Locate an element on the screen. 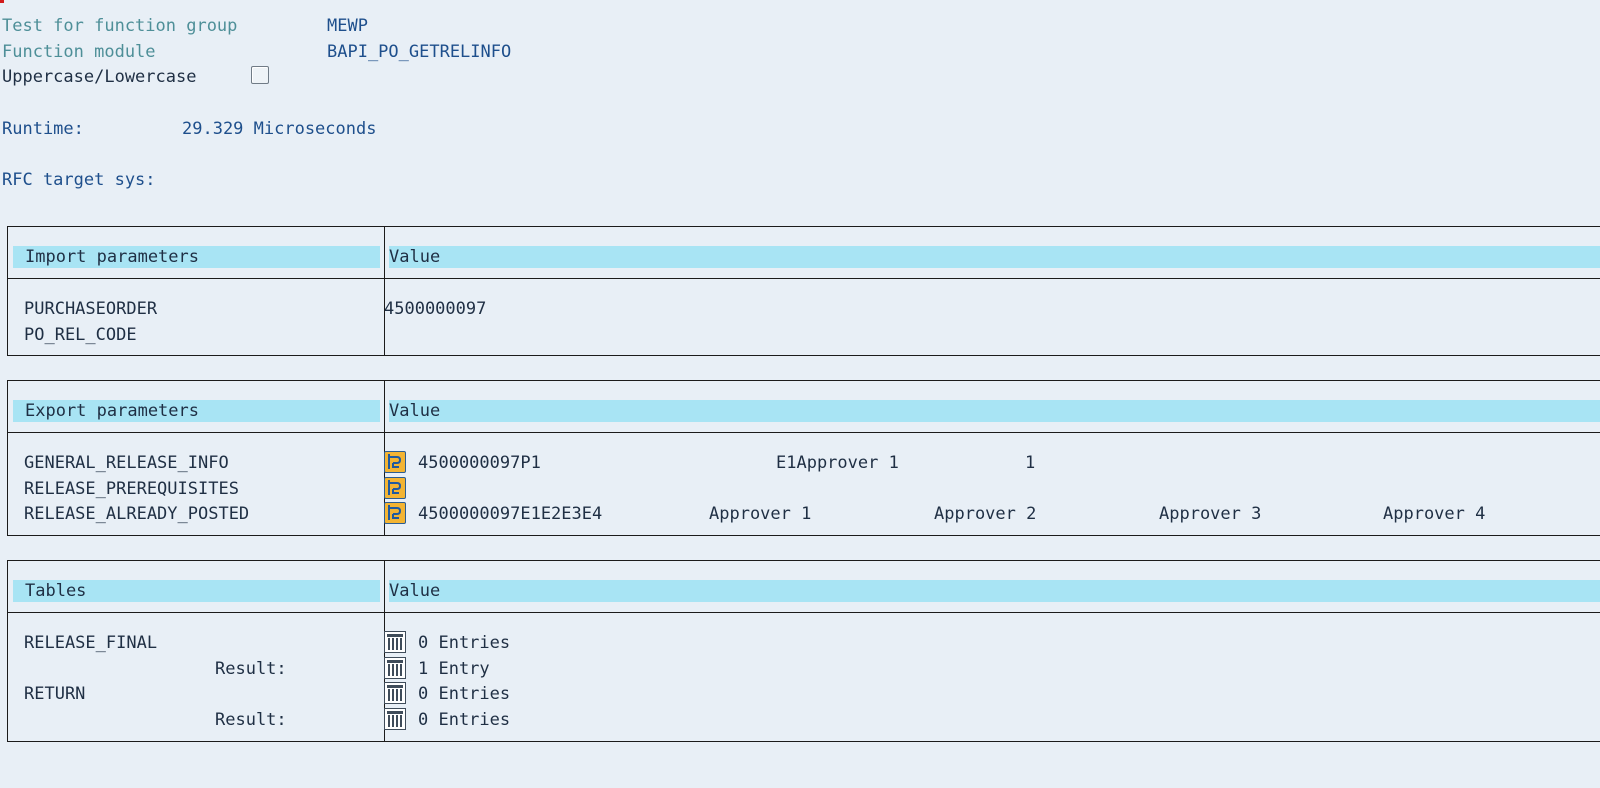  import-header-param: Import parameters is located at coordinates (196, 257).